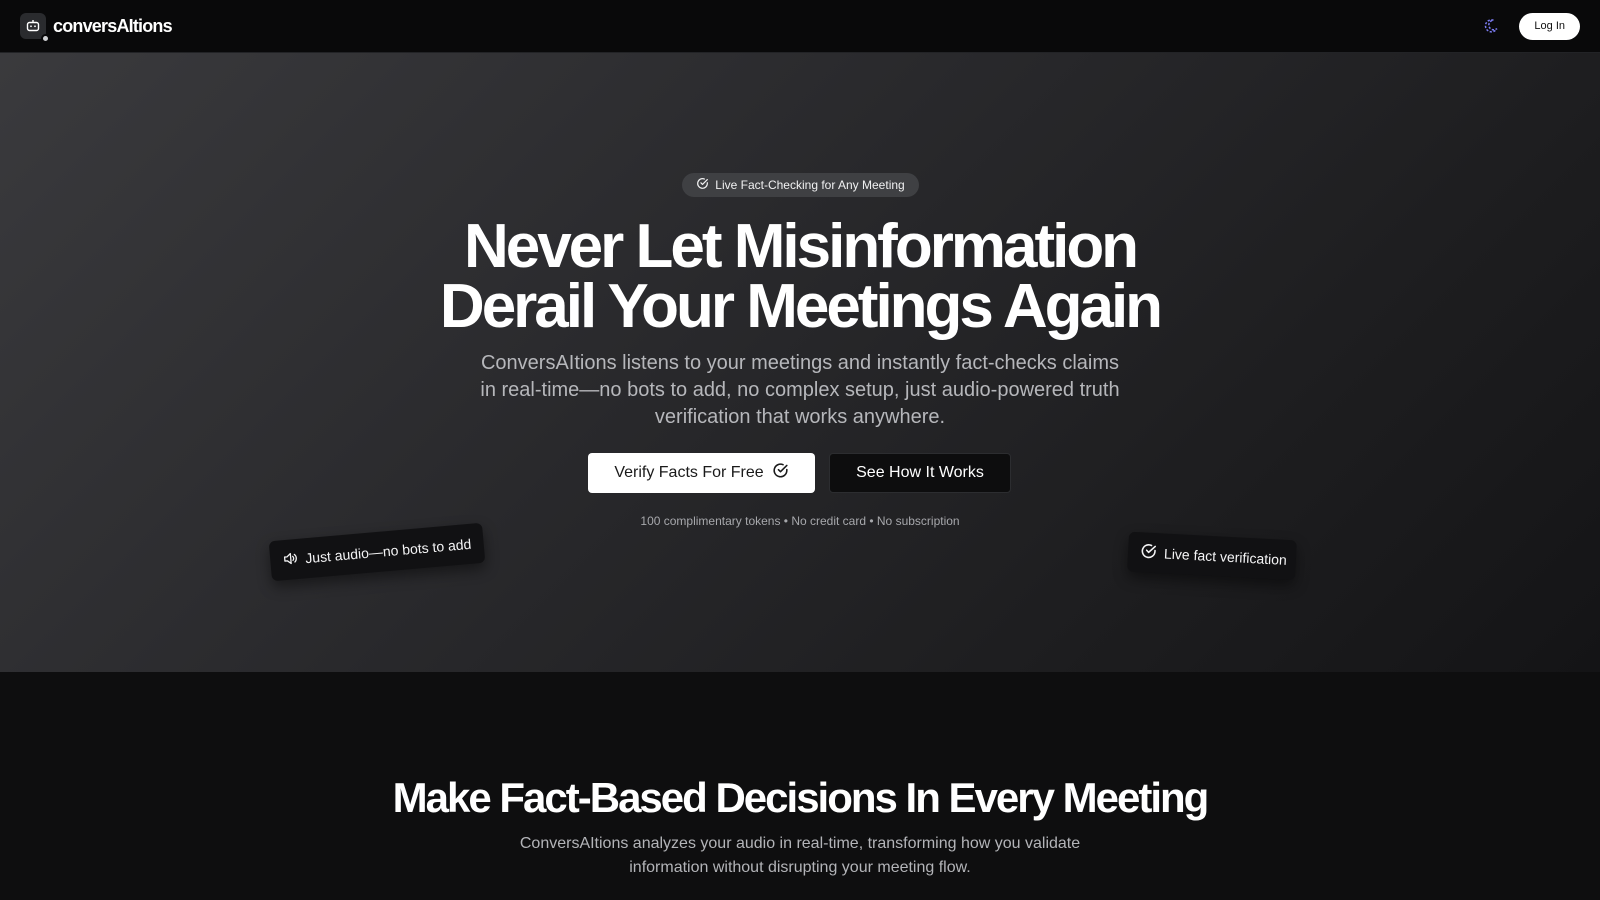 The height and width of the screenshot is (900, 1600). Describe the element at coordinates (801, 246) in the screenshot. I see `hero-title-line-1: Never Let Misinformation` at that location.